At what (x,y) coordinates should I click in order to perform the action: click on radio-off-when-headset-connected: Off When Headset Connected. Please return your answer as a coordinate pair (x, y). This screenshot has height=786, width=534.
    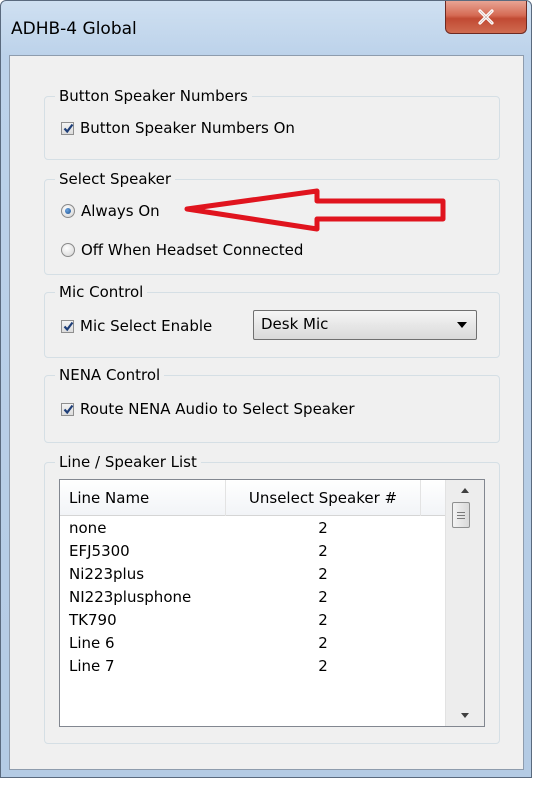
    Looking at the image, I should click on (182, 250).